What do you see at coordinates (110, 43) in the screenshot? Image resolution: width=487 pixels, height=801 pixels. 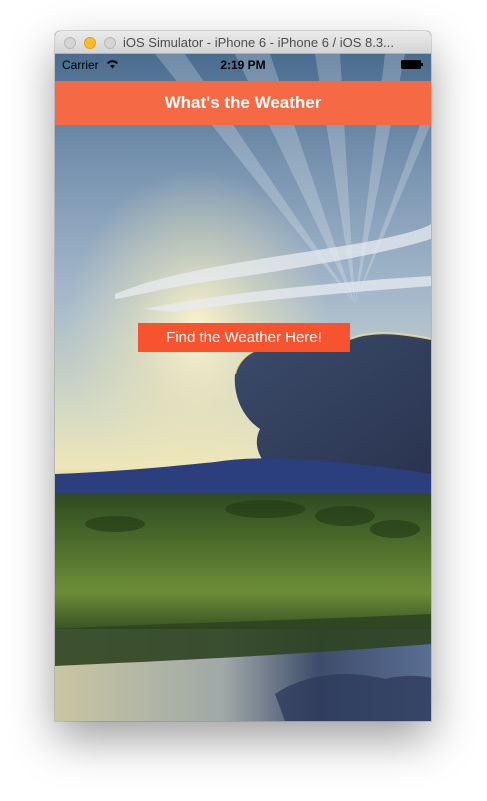 I see `zoom-button` at bounding box center [110, 43].